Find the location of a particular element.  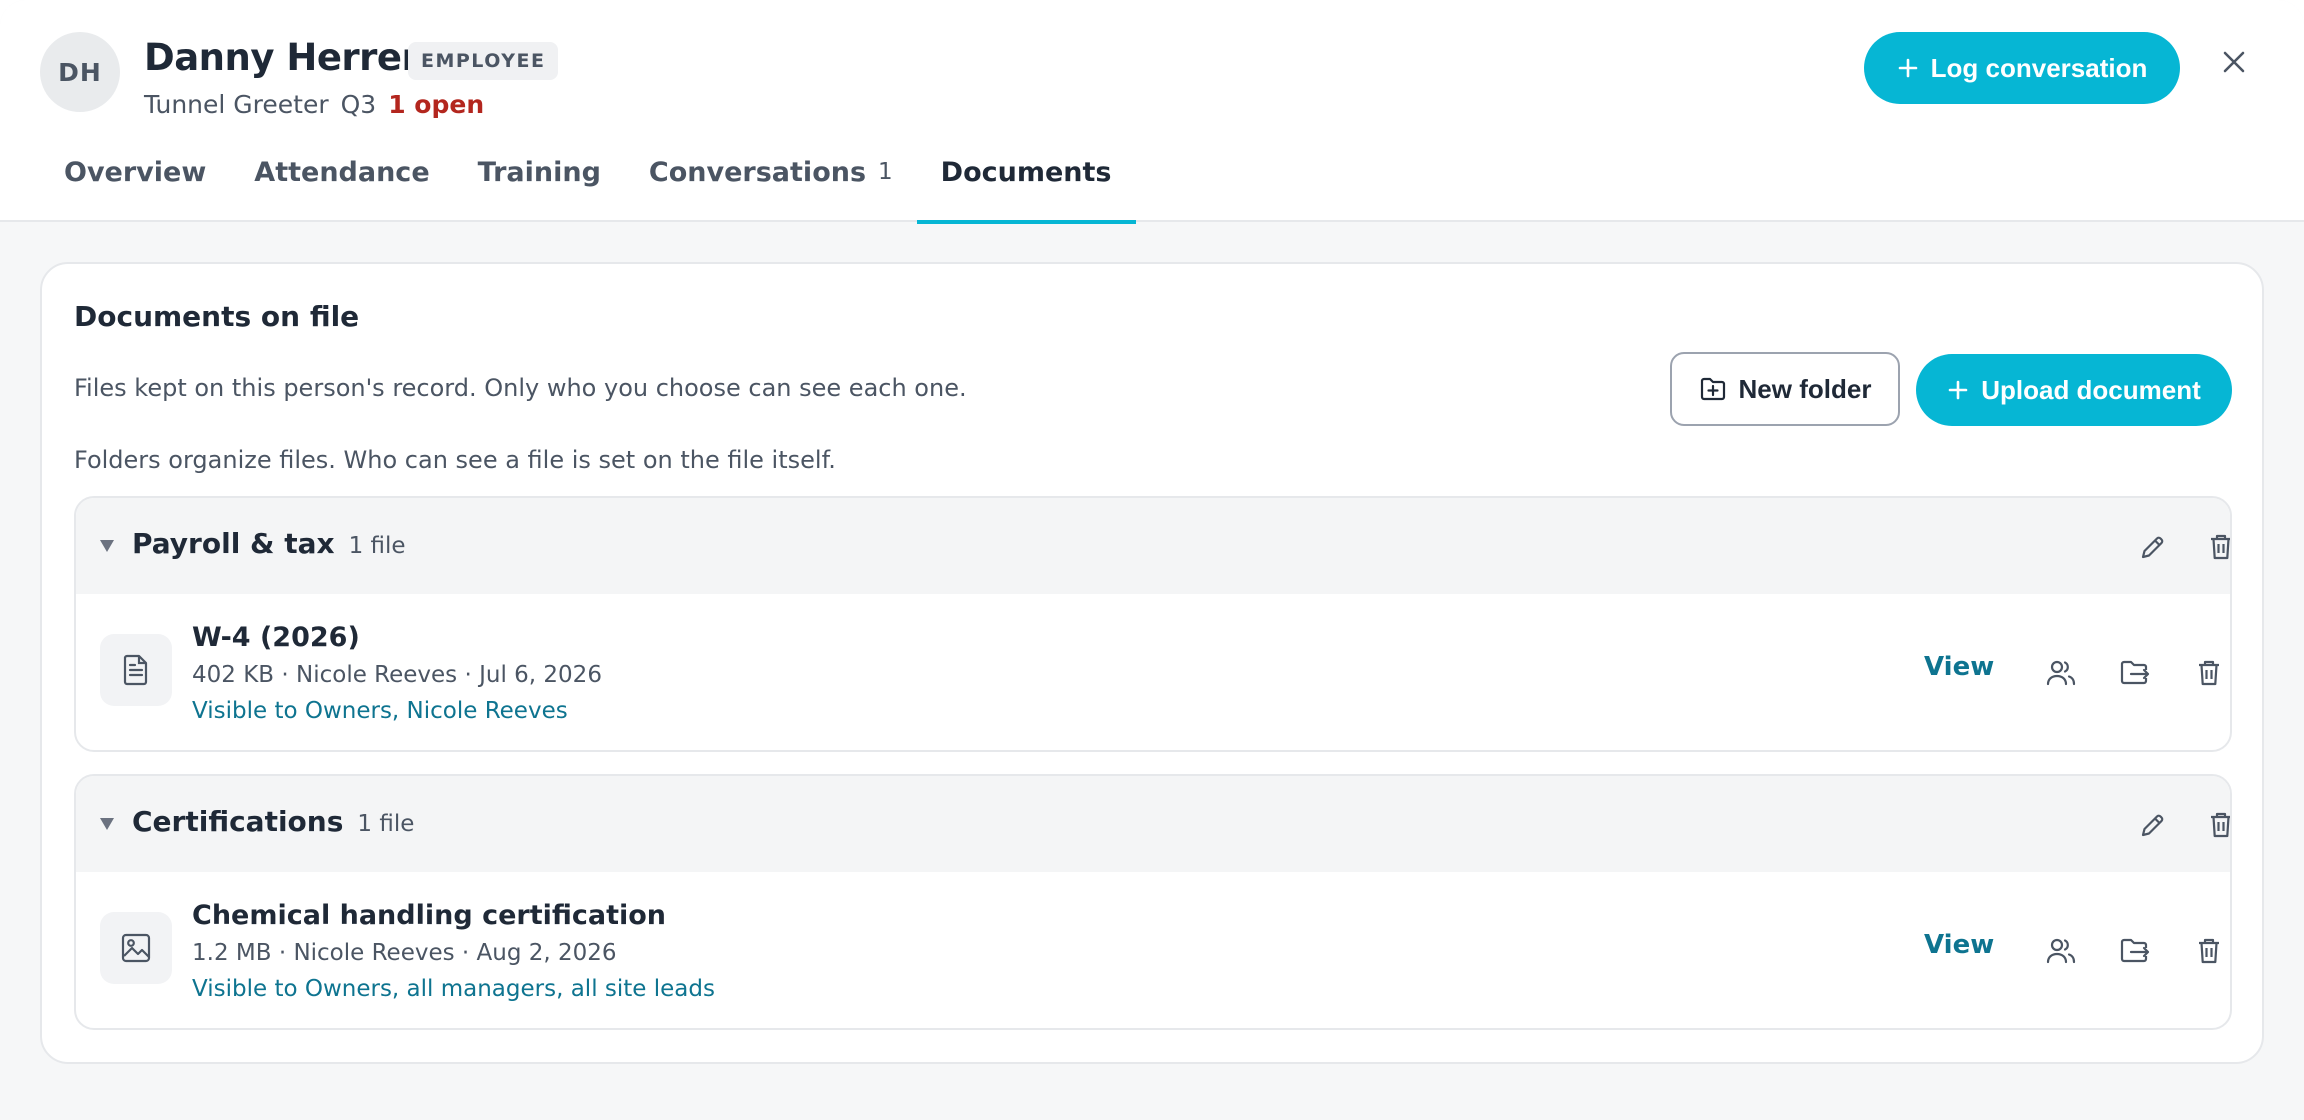

close-button is located at coordinates (2234, 62).